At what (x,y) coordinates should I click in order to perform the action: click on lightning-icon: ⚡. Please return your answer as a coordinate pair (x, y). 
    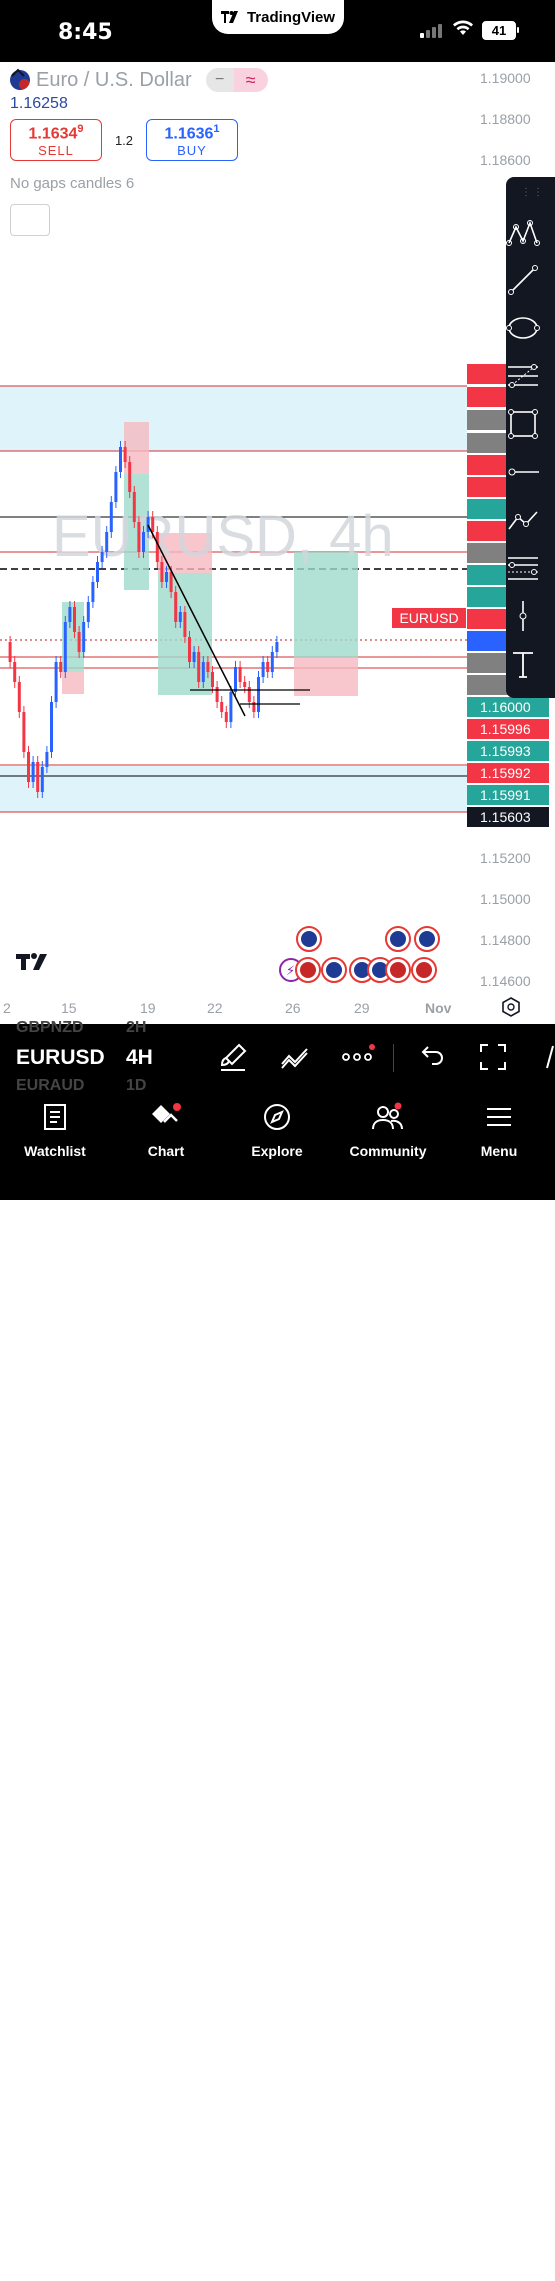
    Looking at the image, I should click on (290, 971).